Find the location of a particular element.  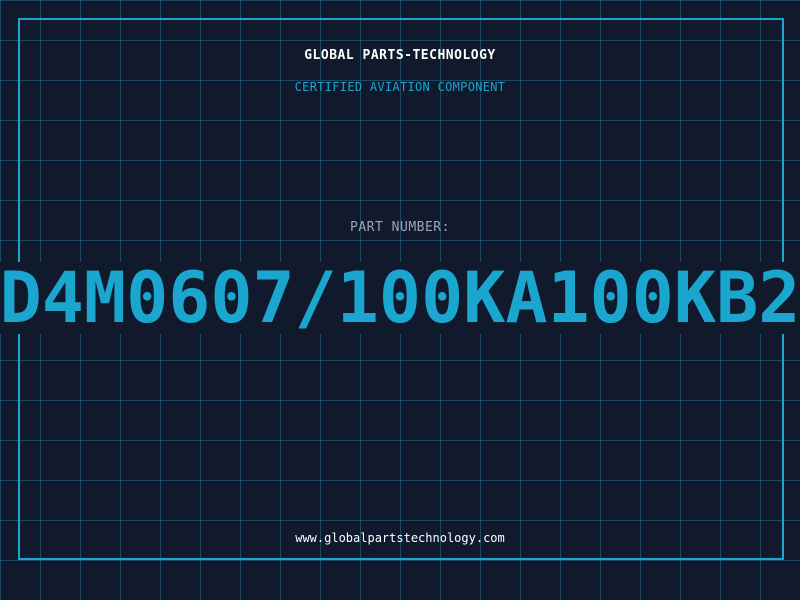

part-number-band: D4M0607/100KA100KB2 is located at coordinates (400, 298).